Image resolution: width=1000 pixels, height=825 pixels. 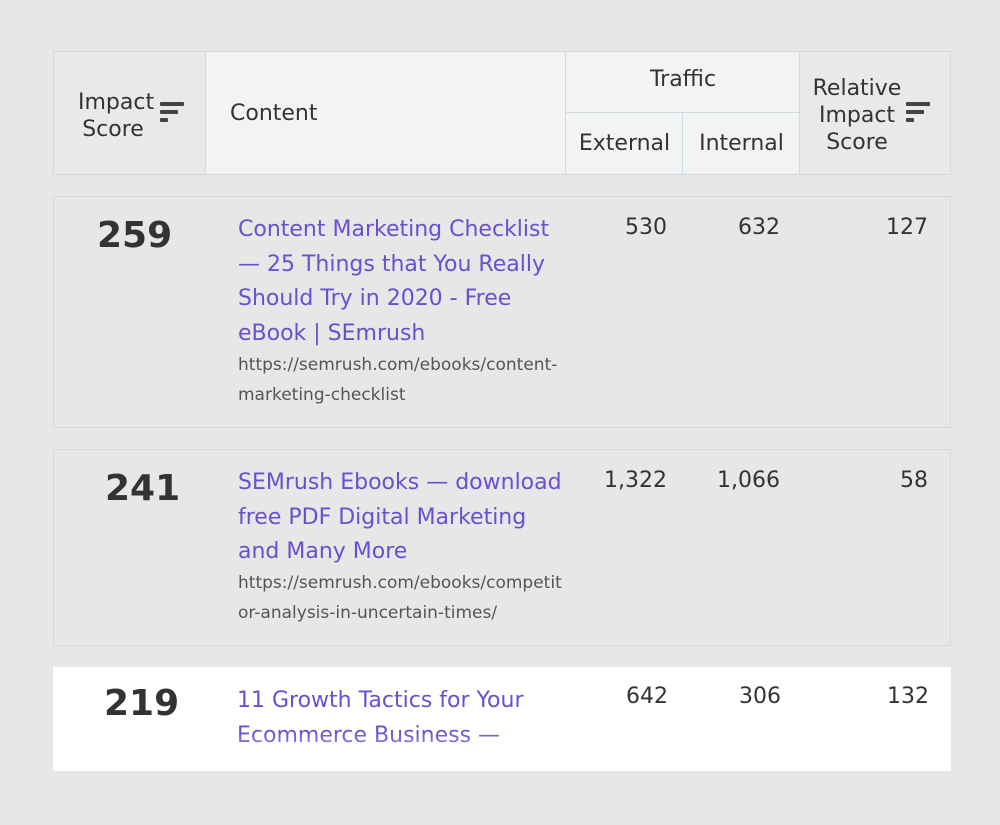 I want to click on internal-traffic: 632, so click(x=759, y=227).